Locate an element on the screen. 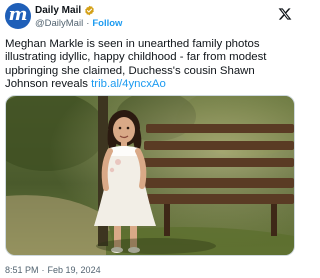  author-name: Daily Mail is located at coordinates (58, 10).